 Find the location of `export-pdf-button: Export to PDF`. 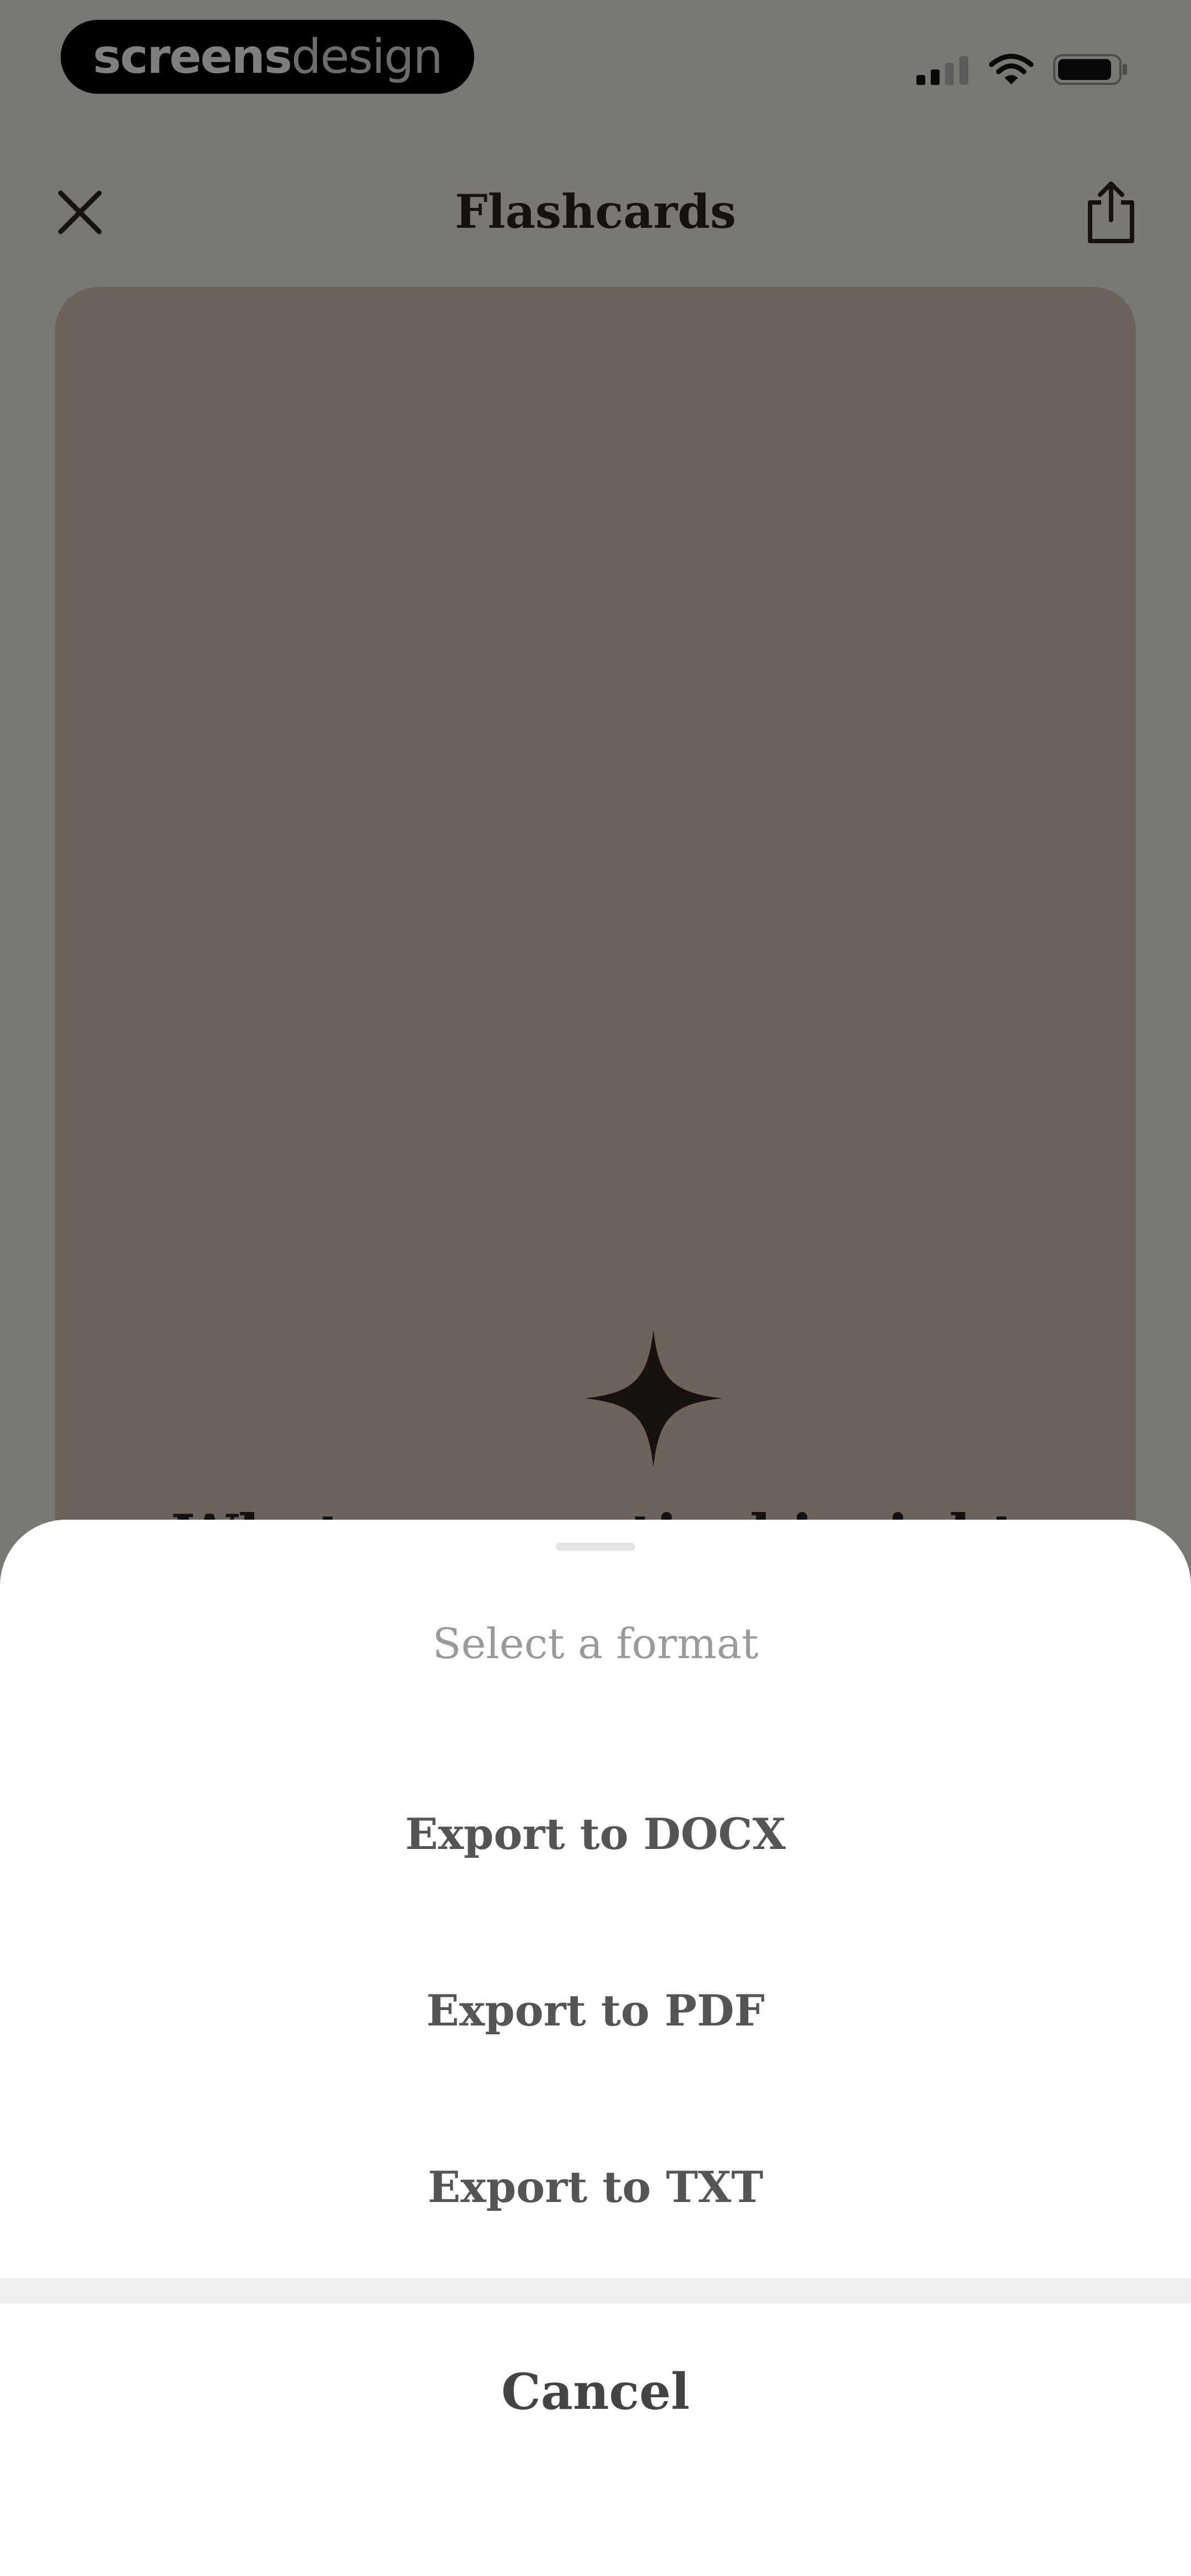

export-pdf-button: Export to PDF is located at coordinates (595, 2010).